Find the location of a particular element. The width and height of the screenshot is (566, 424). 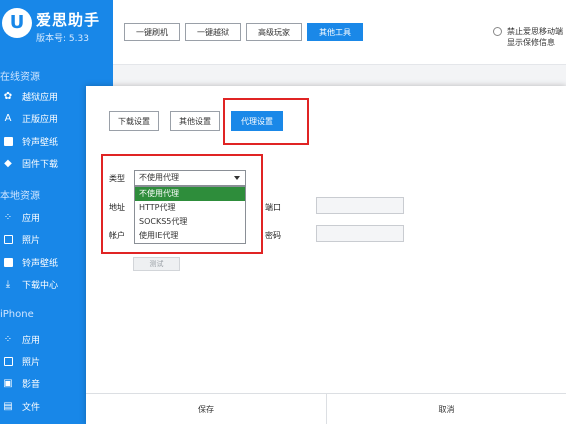

top-toolbar: 一键刷机 一键越狱 高级玩家 其他工具 禁止爱思移动端显示保修信息 is located at coordinates (339, 32).